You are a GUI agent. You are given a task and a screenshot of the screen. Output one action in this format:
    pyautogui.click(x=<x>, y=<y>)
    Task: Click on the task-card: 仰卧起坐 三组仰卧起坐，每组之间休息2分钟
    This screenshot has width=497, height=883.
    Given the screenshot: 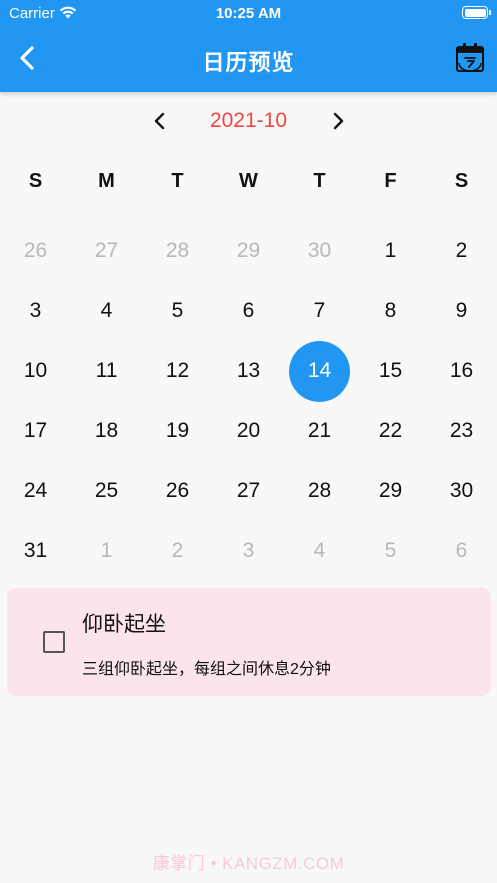 What is the action you would take?
    pyautogui.click(x=249, y=642)
    